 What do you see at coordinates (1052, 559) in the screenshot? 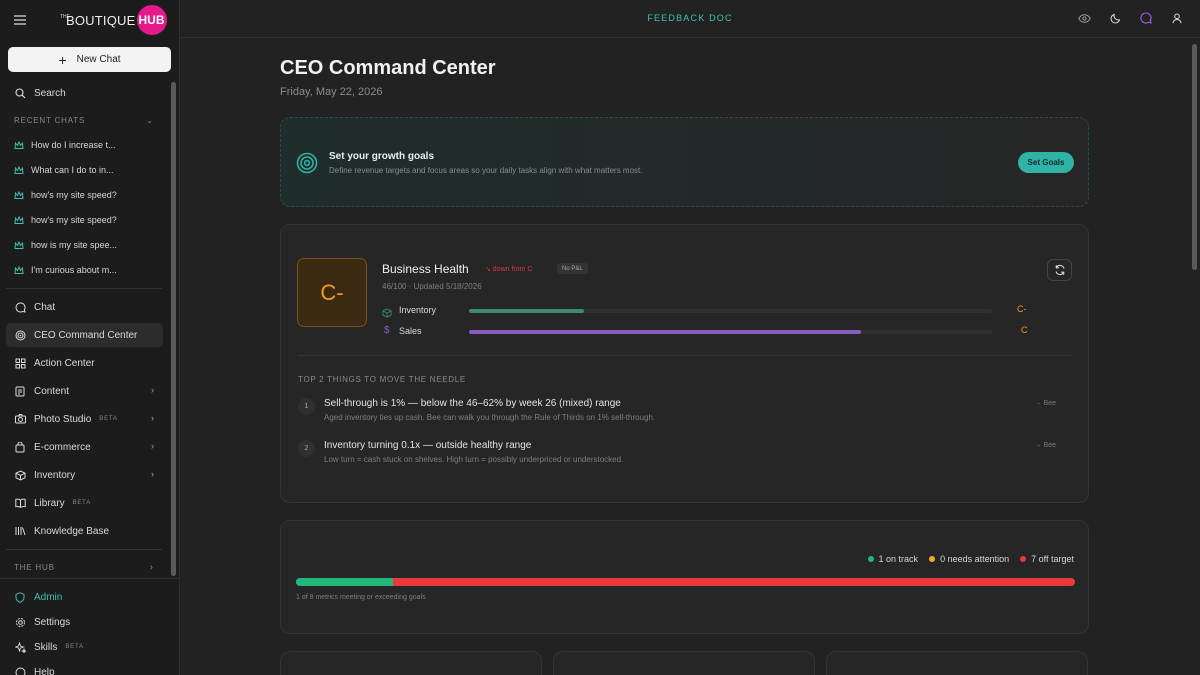
I see `legend-label: 7 off target` at bounding box center [1052, 559].